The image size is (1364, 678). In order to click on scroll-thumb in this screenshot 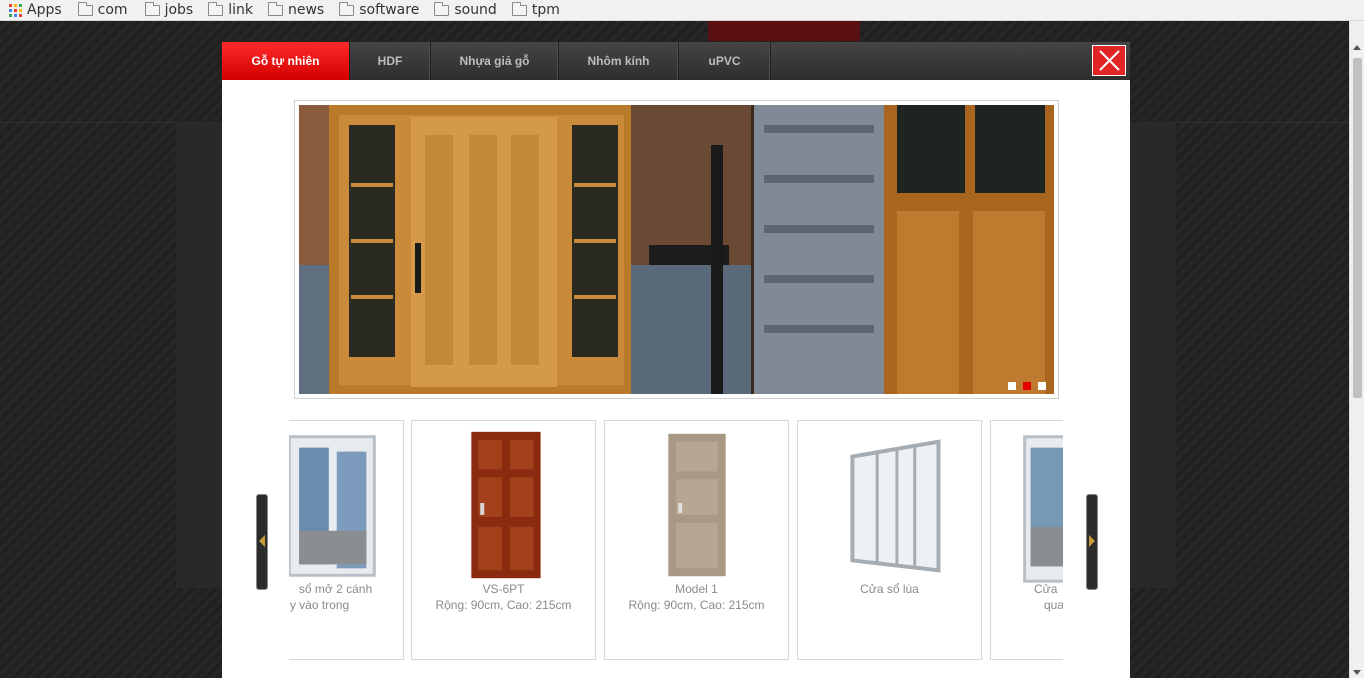, I will do `click(1357, 228)`.